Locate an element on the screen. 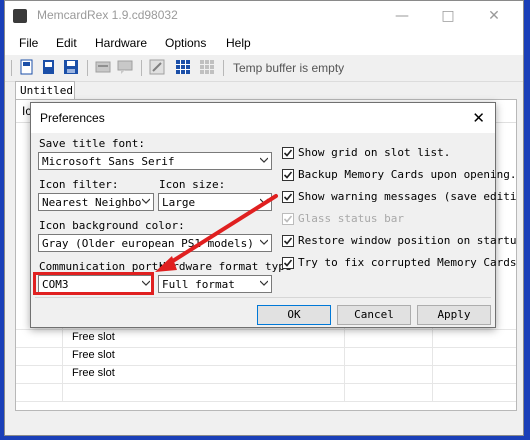 The image size is (530, 440). menu-file: File is located at coordinates (28, 43).